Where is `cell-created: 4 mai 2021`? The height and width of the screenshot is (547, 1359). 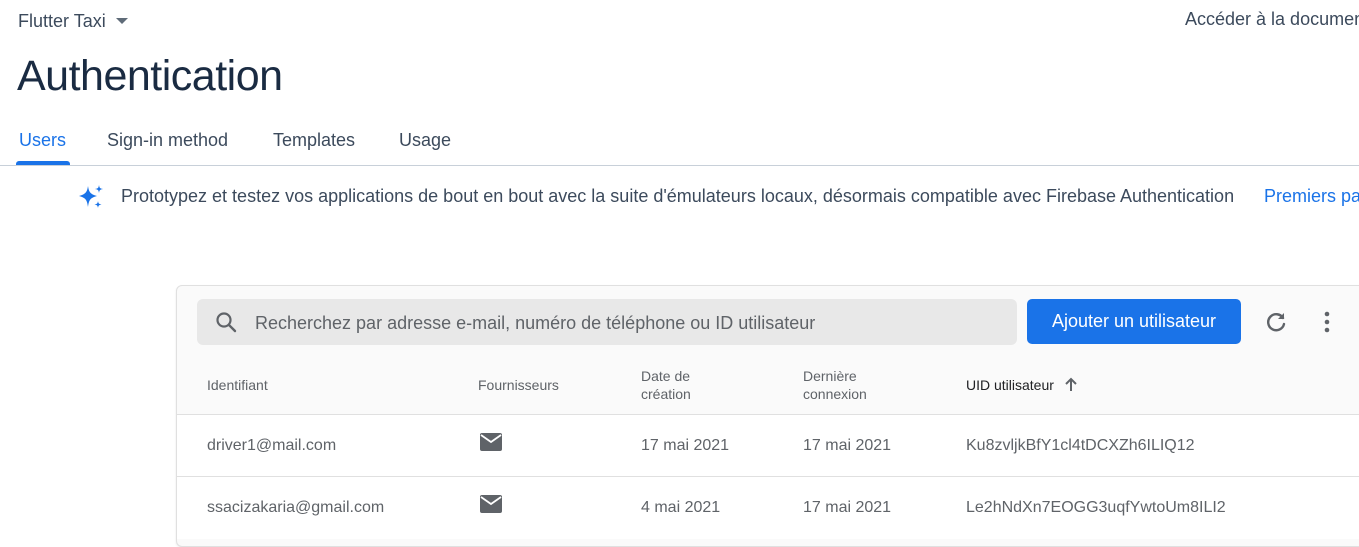
cell-created: 4 mai 2021 is located at coordinates (681, 507).